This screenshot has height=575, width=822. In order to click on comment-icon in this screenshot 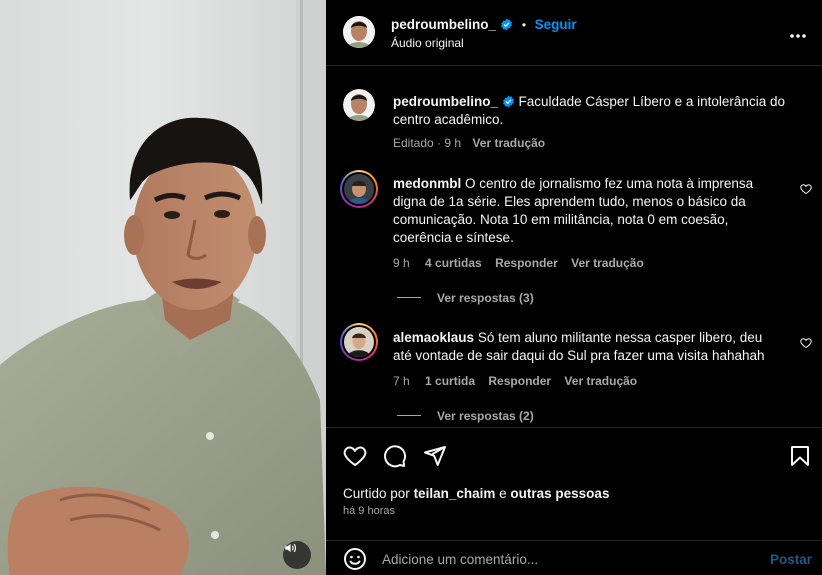, I will do `click(395, 458)`.